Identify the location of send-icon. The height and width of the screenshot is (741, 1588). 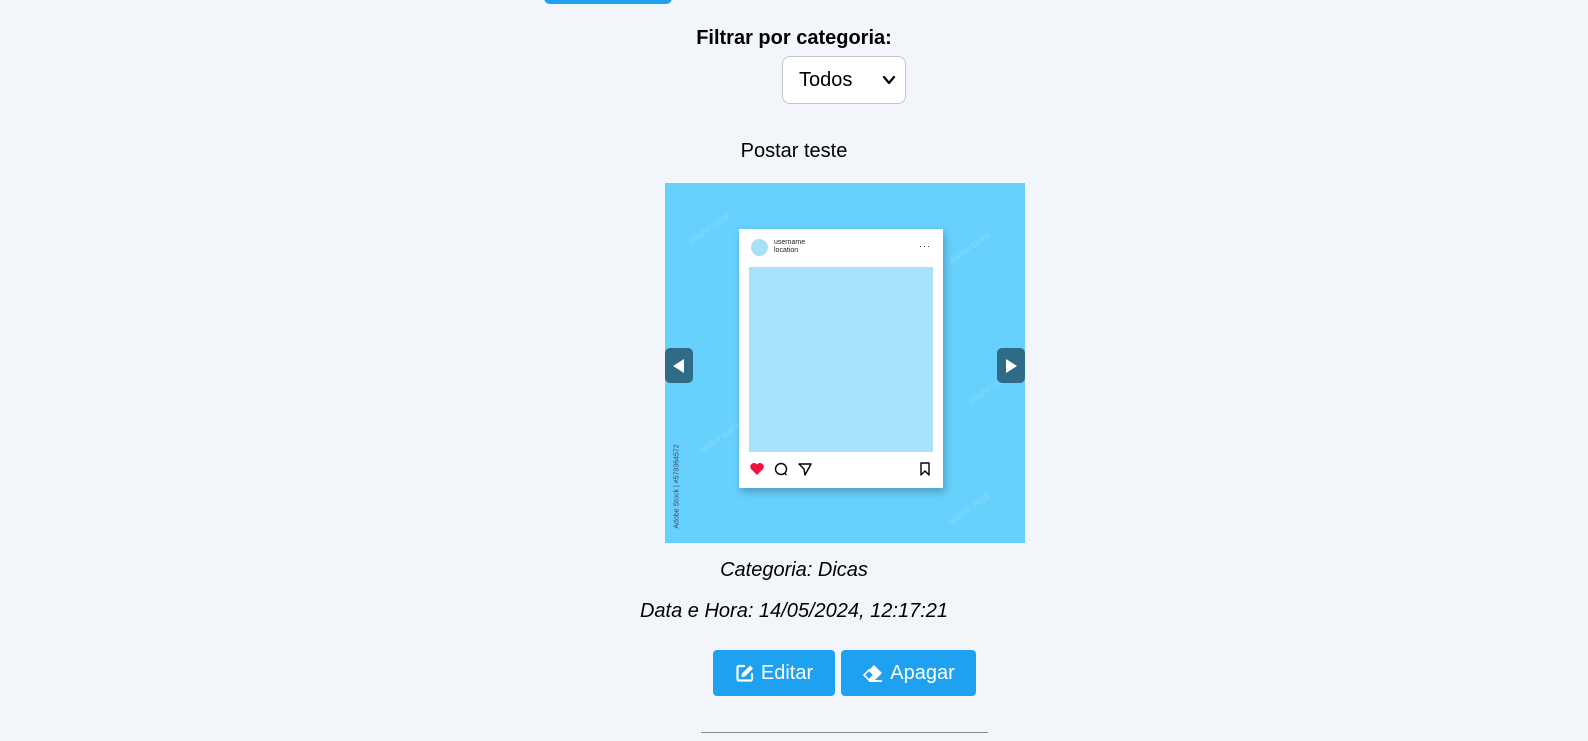
(805, 469).